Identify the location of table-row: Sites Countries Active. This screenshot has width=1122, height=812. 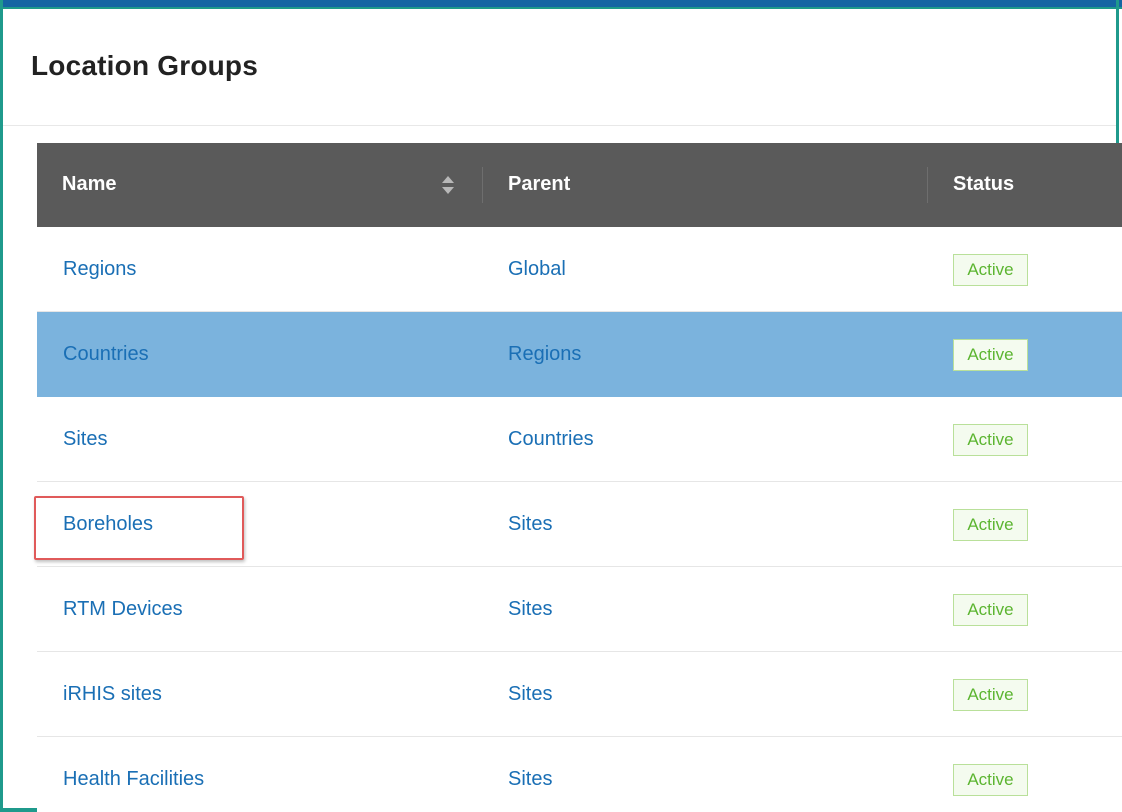
(579, 439).